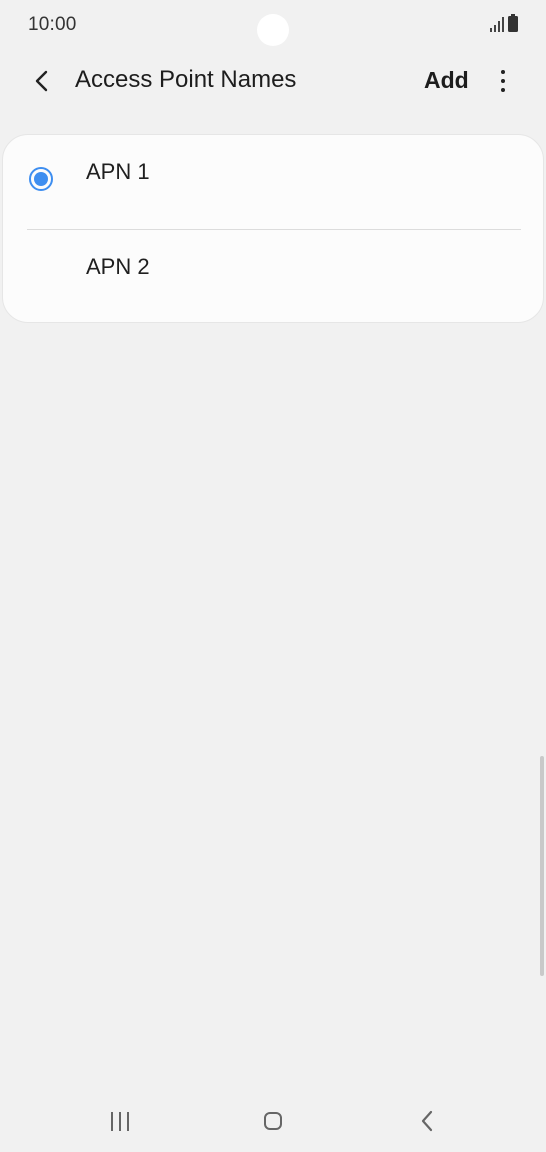 This screenshot has height=1152, width=546. I want to click on signal-icon, so click(497, 24).